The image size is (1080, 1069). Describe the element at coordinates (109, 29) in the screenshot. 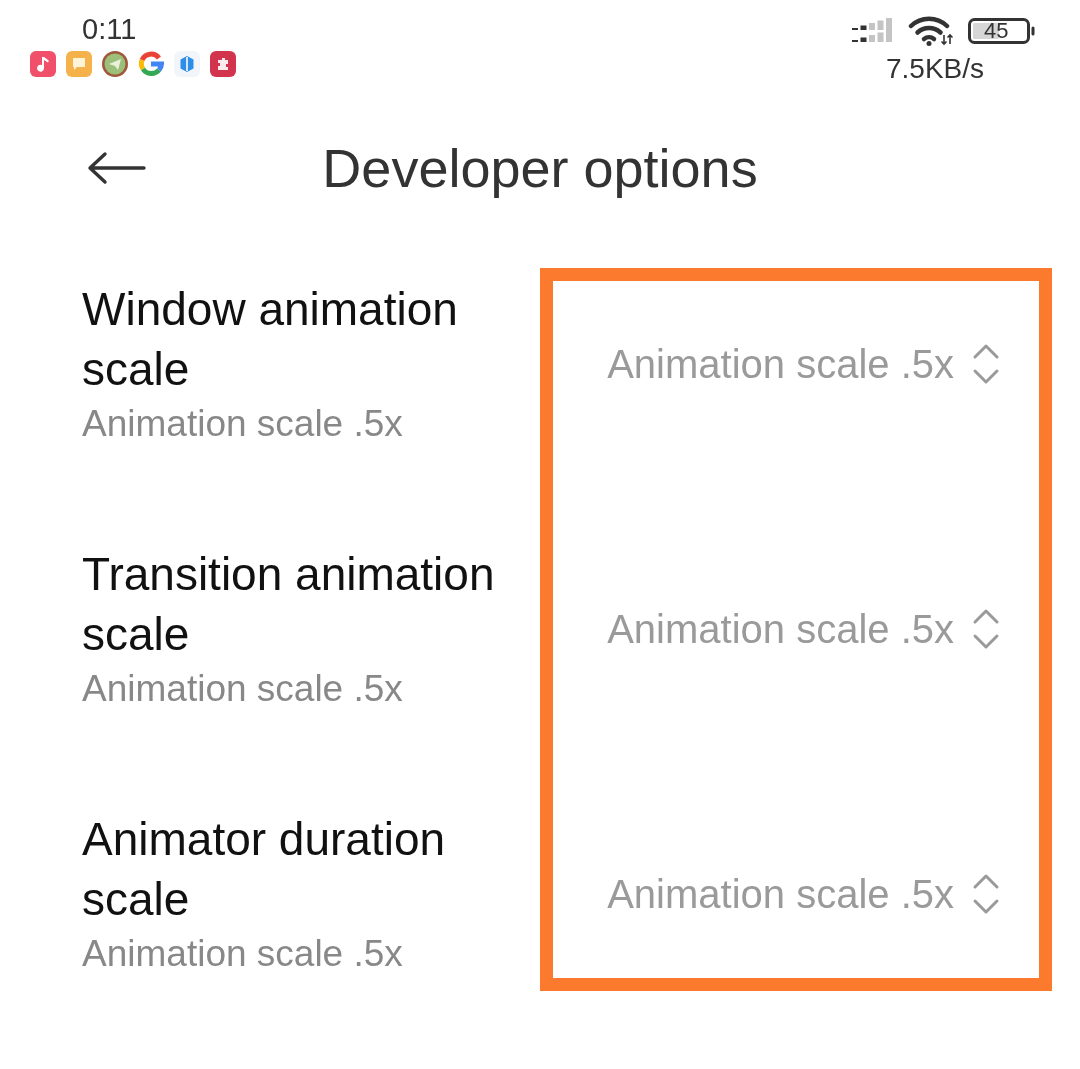

I see `status-time: 0:11` at that location.